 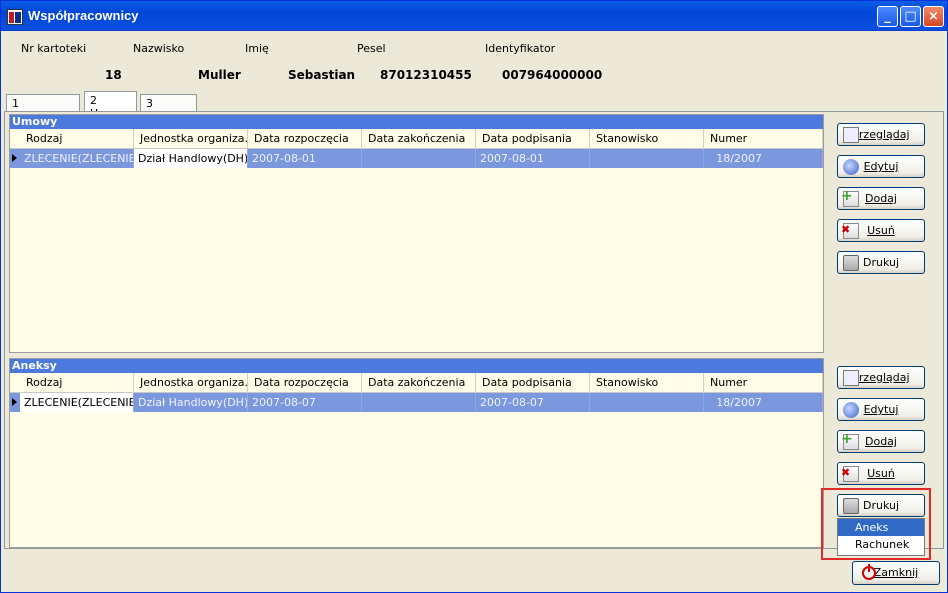 What do you see at coordinates (159, 48) in the screenshot?
I see `field-label-nazwisko: Nazwisko` at bounding box center [159, 48].